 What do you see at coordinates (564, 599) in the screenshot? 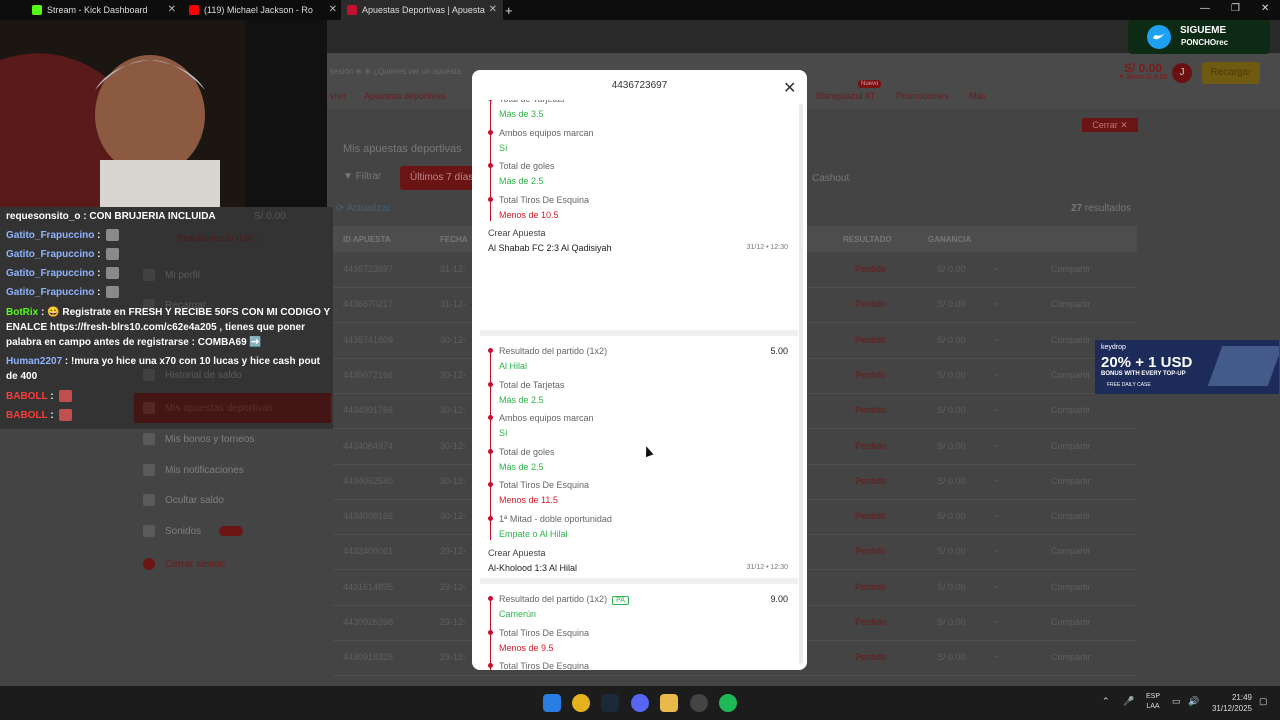
I see `selection-market: Resultado del partido (1x2) PA` at bounding box center [564, 599].